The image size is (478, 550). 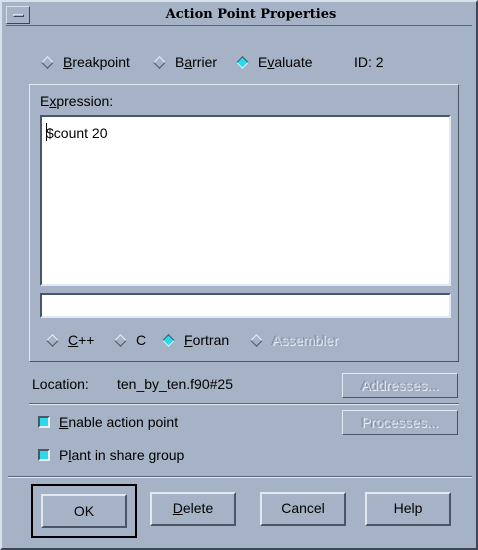 I want to click on barrier-label-rest: rrier, so click(x=205, y=62).